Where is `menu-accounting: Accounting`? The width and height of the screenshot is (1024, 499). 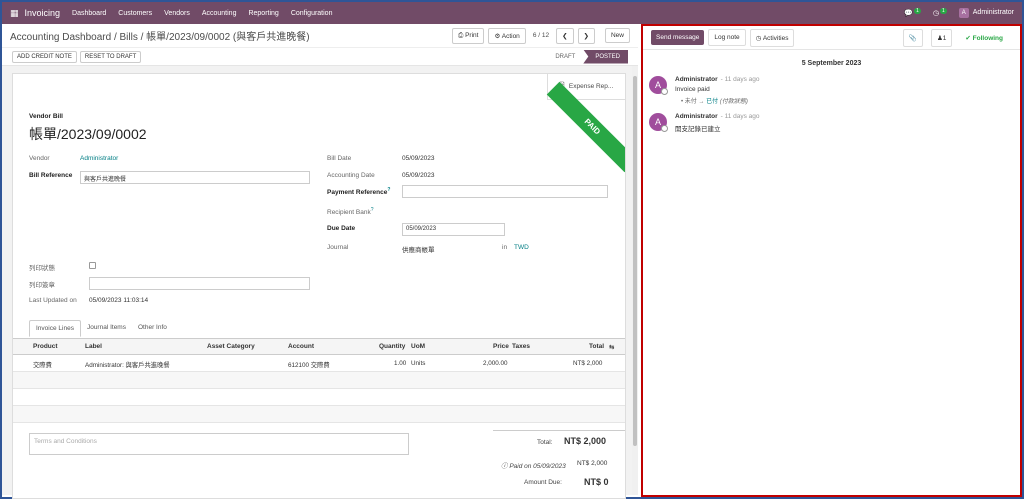
menu-accounting: Accounting is located at coordinates (219, 13).